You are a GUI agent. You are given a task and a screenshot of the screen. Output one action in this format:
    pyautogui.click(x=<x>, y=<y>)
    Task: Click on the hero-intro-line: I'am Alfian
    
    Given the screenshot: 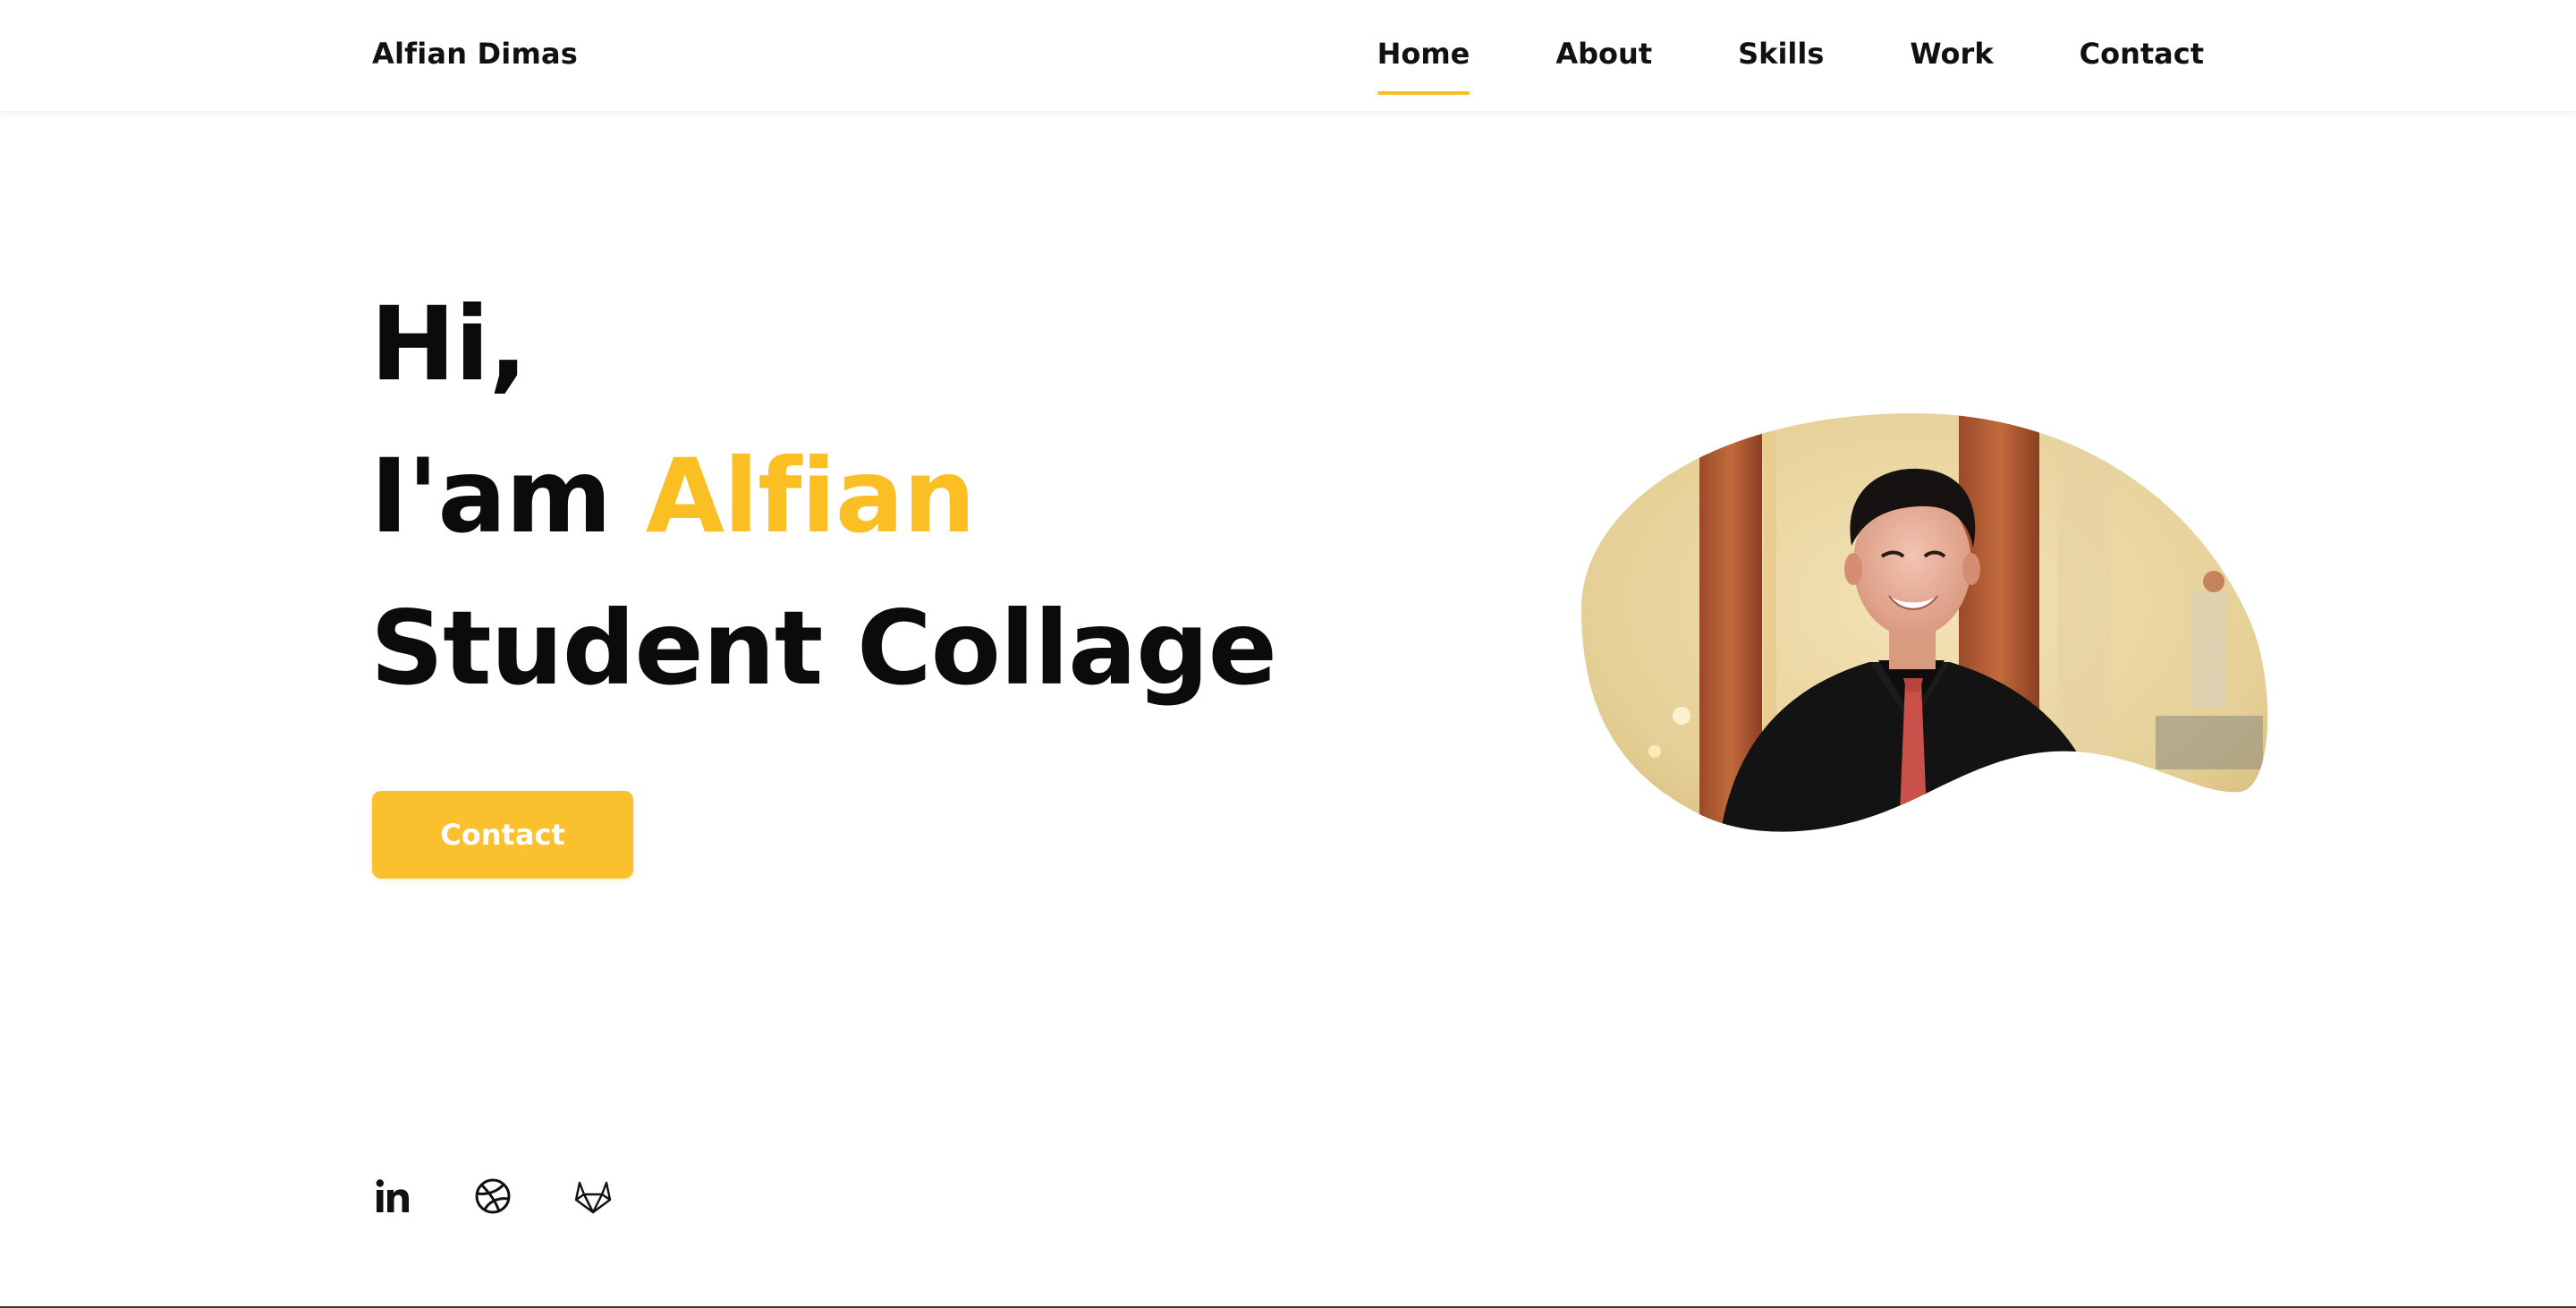 What is the action you would take?
    pyautogui.click(x=823, y=496)
    